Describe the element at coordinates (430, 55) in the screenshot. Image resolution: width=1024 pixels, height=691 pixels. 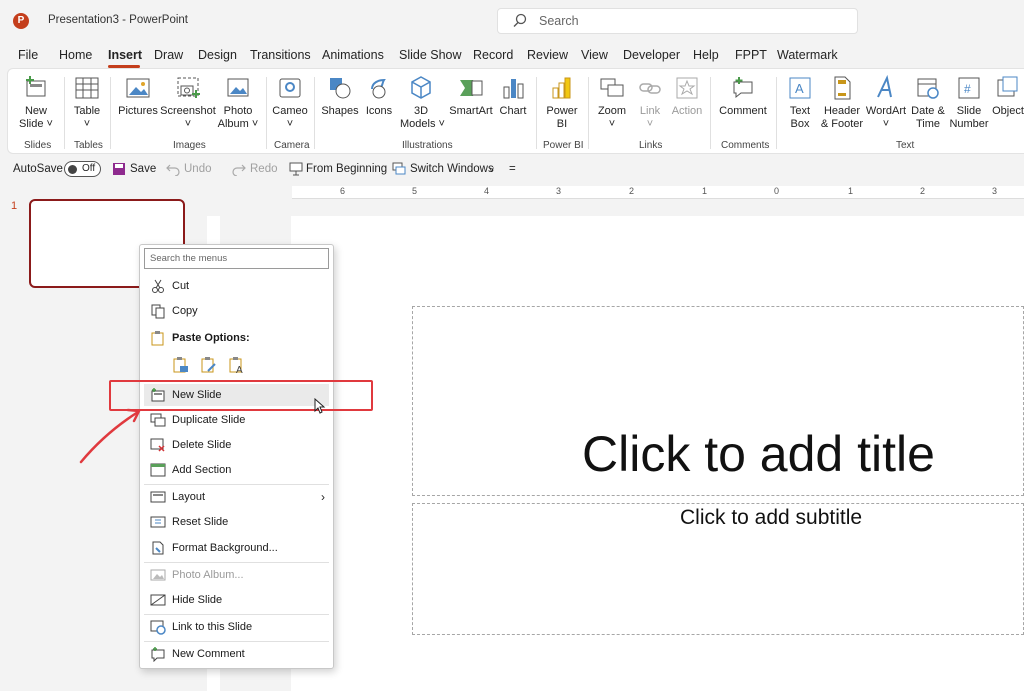
I see `tab-slide-show: Slide Show` at that location.